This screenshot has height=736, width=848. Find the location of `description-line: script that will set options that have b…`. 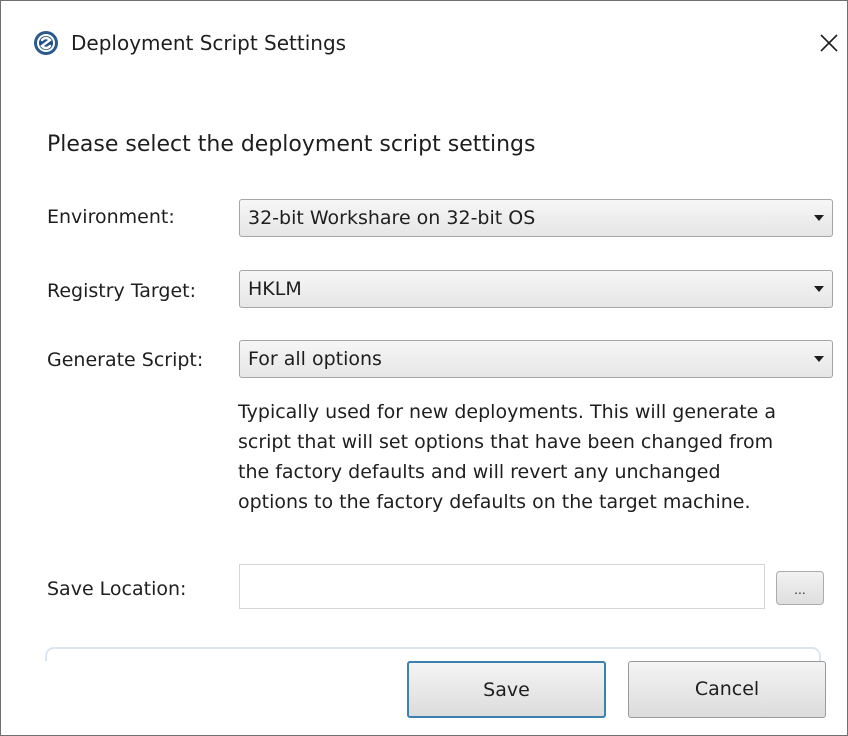

description-line: script that will set options that have b… is located at coordinates (506, 442).